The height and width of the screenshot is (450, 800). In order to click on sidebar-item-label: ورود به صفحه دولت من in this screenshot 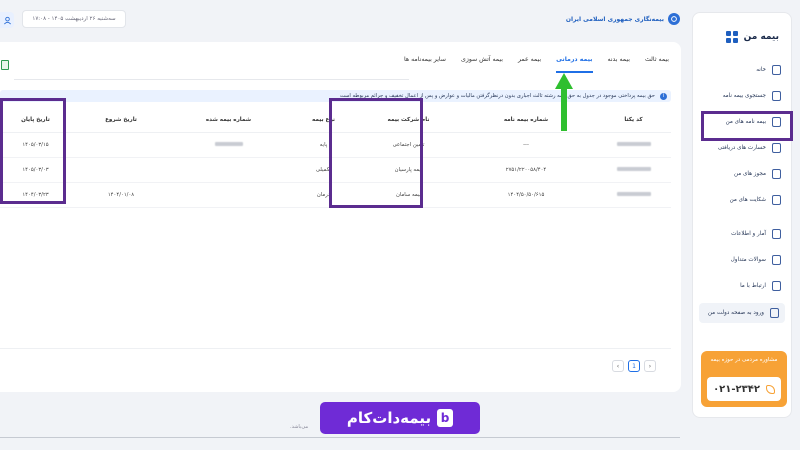, I will do `click(735, 313)`.